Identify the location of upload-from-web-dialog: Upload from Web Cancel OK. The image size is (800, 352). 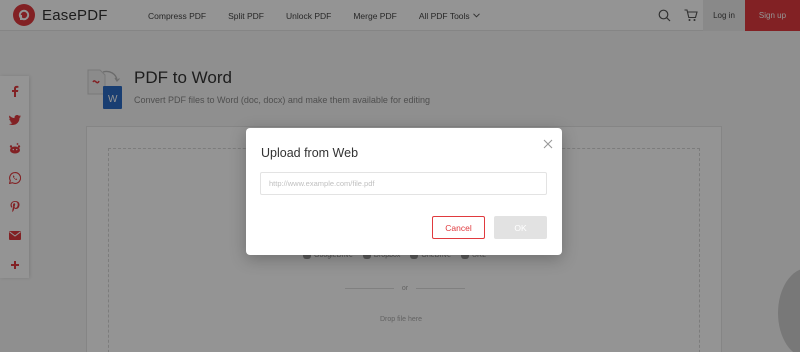
(404, 191).